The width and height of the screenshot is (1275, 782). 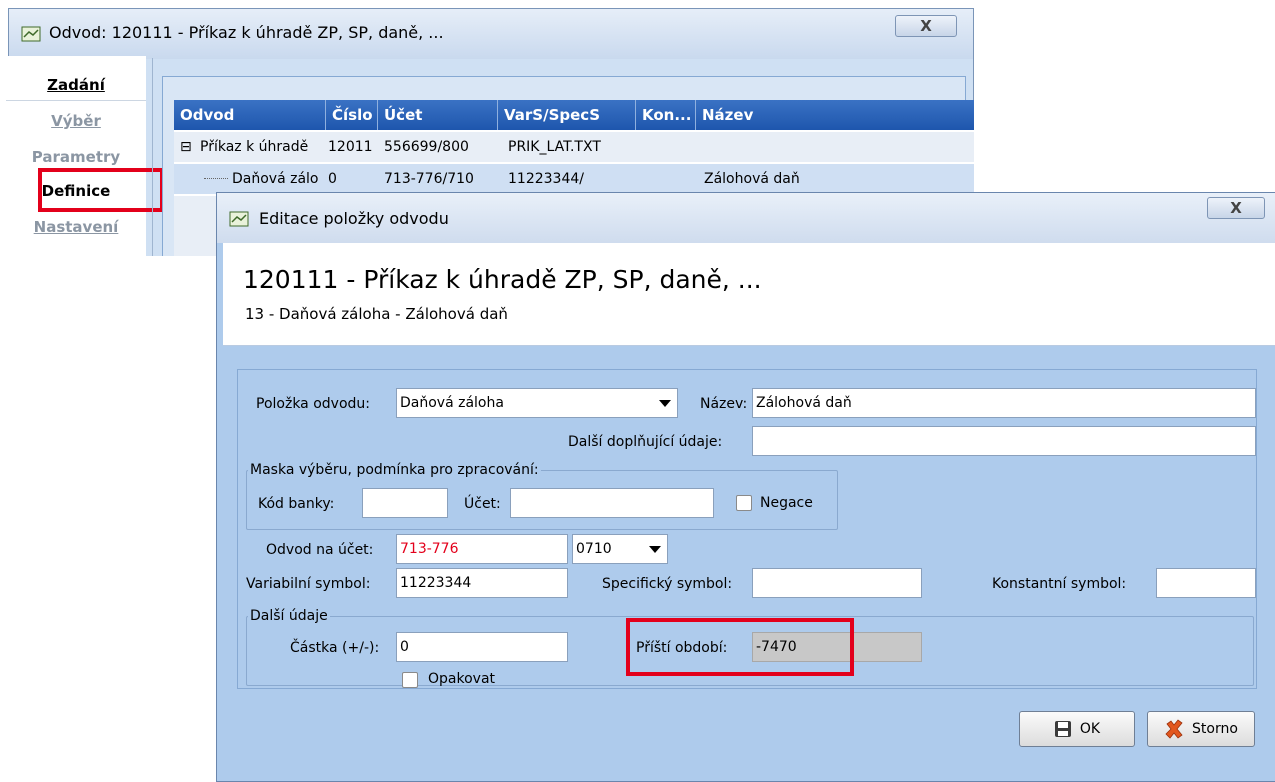 What do you see at coordinates (612, 503) in the screenshot?
I see `ucet-input` at bounding box center [612, 503].